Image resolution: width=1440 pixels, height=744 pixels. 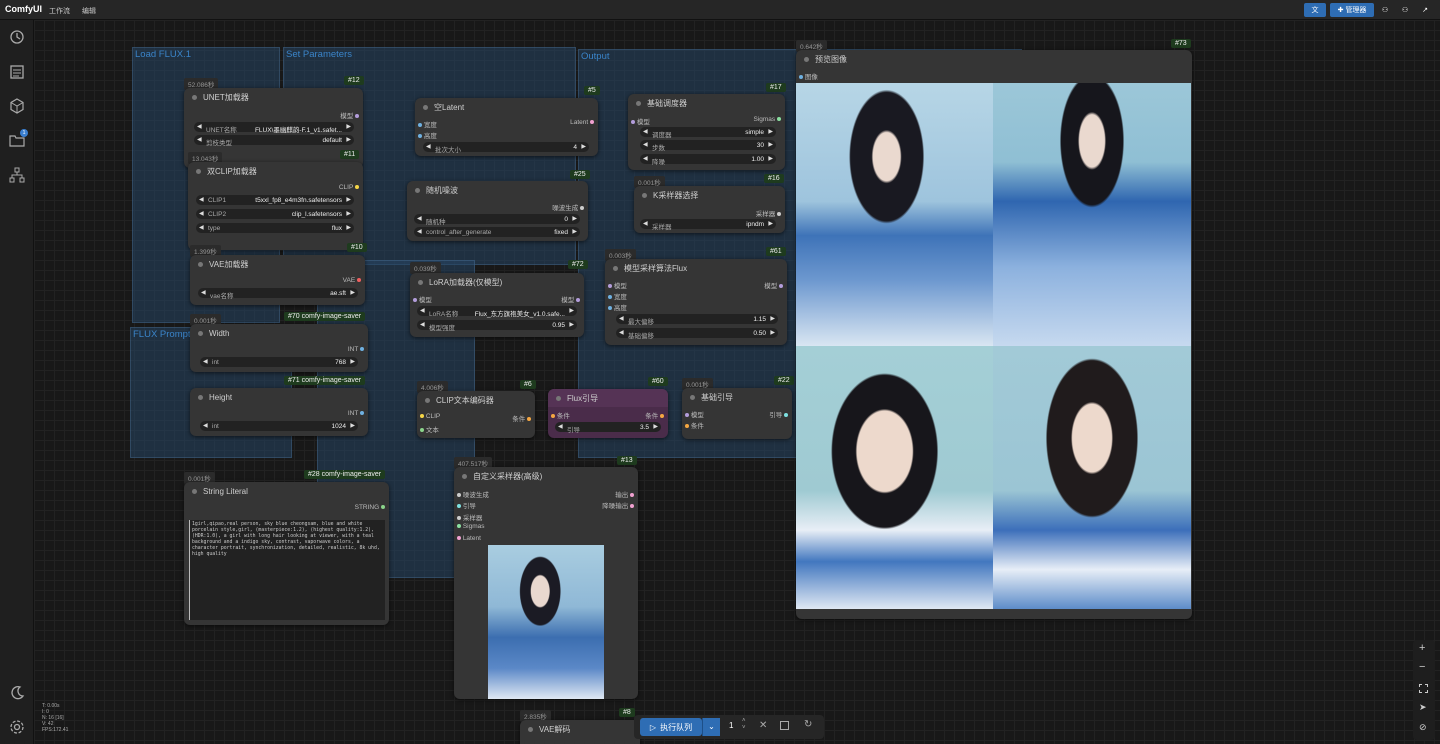 What do you see at coordinates (17, 72) in the screenshot?
I see `queue-icon` at bounding box center [17, 72].